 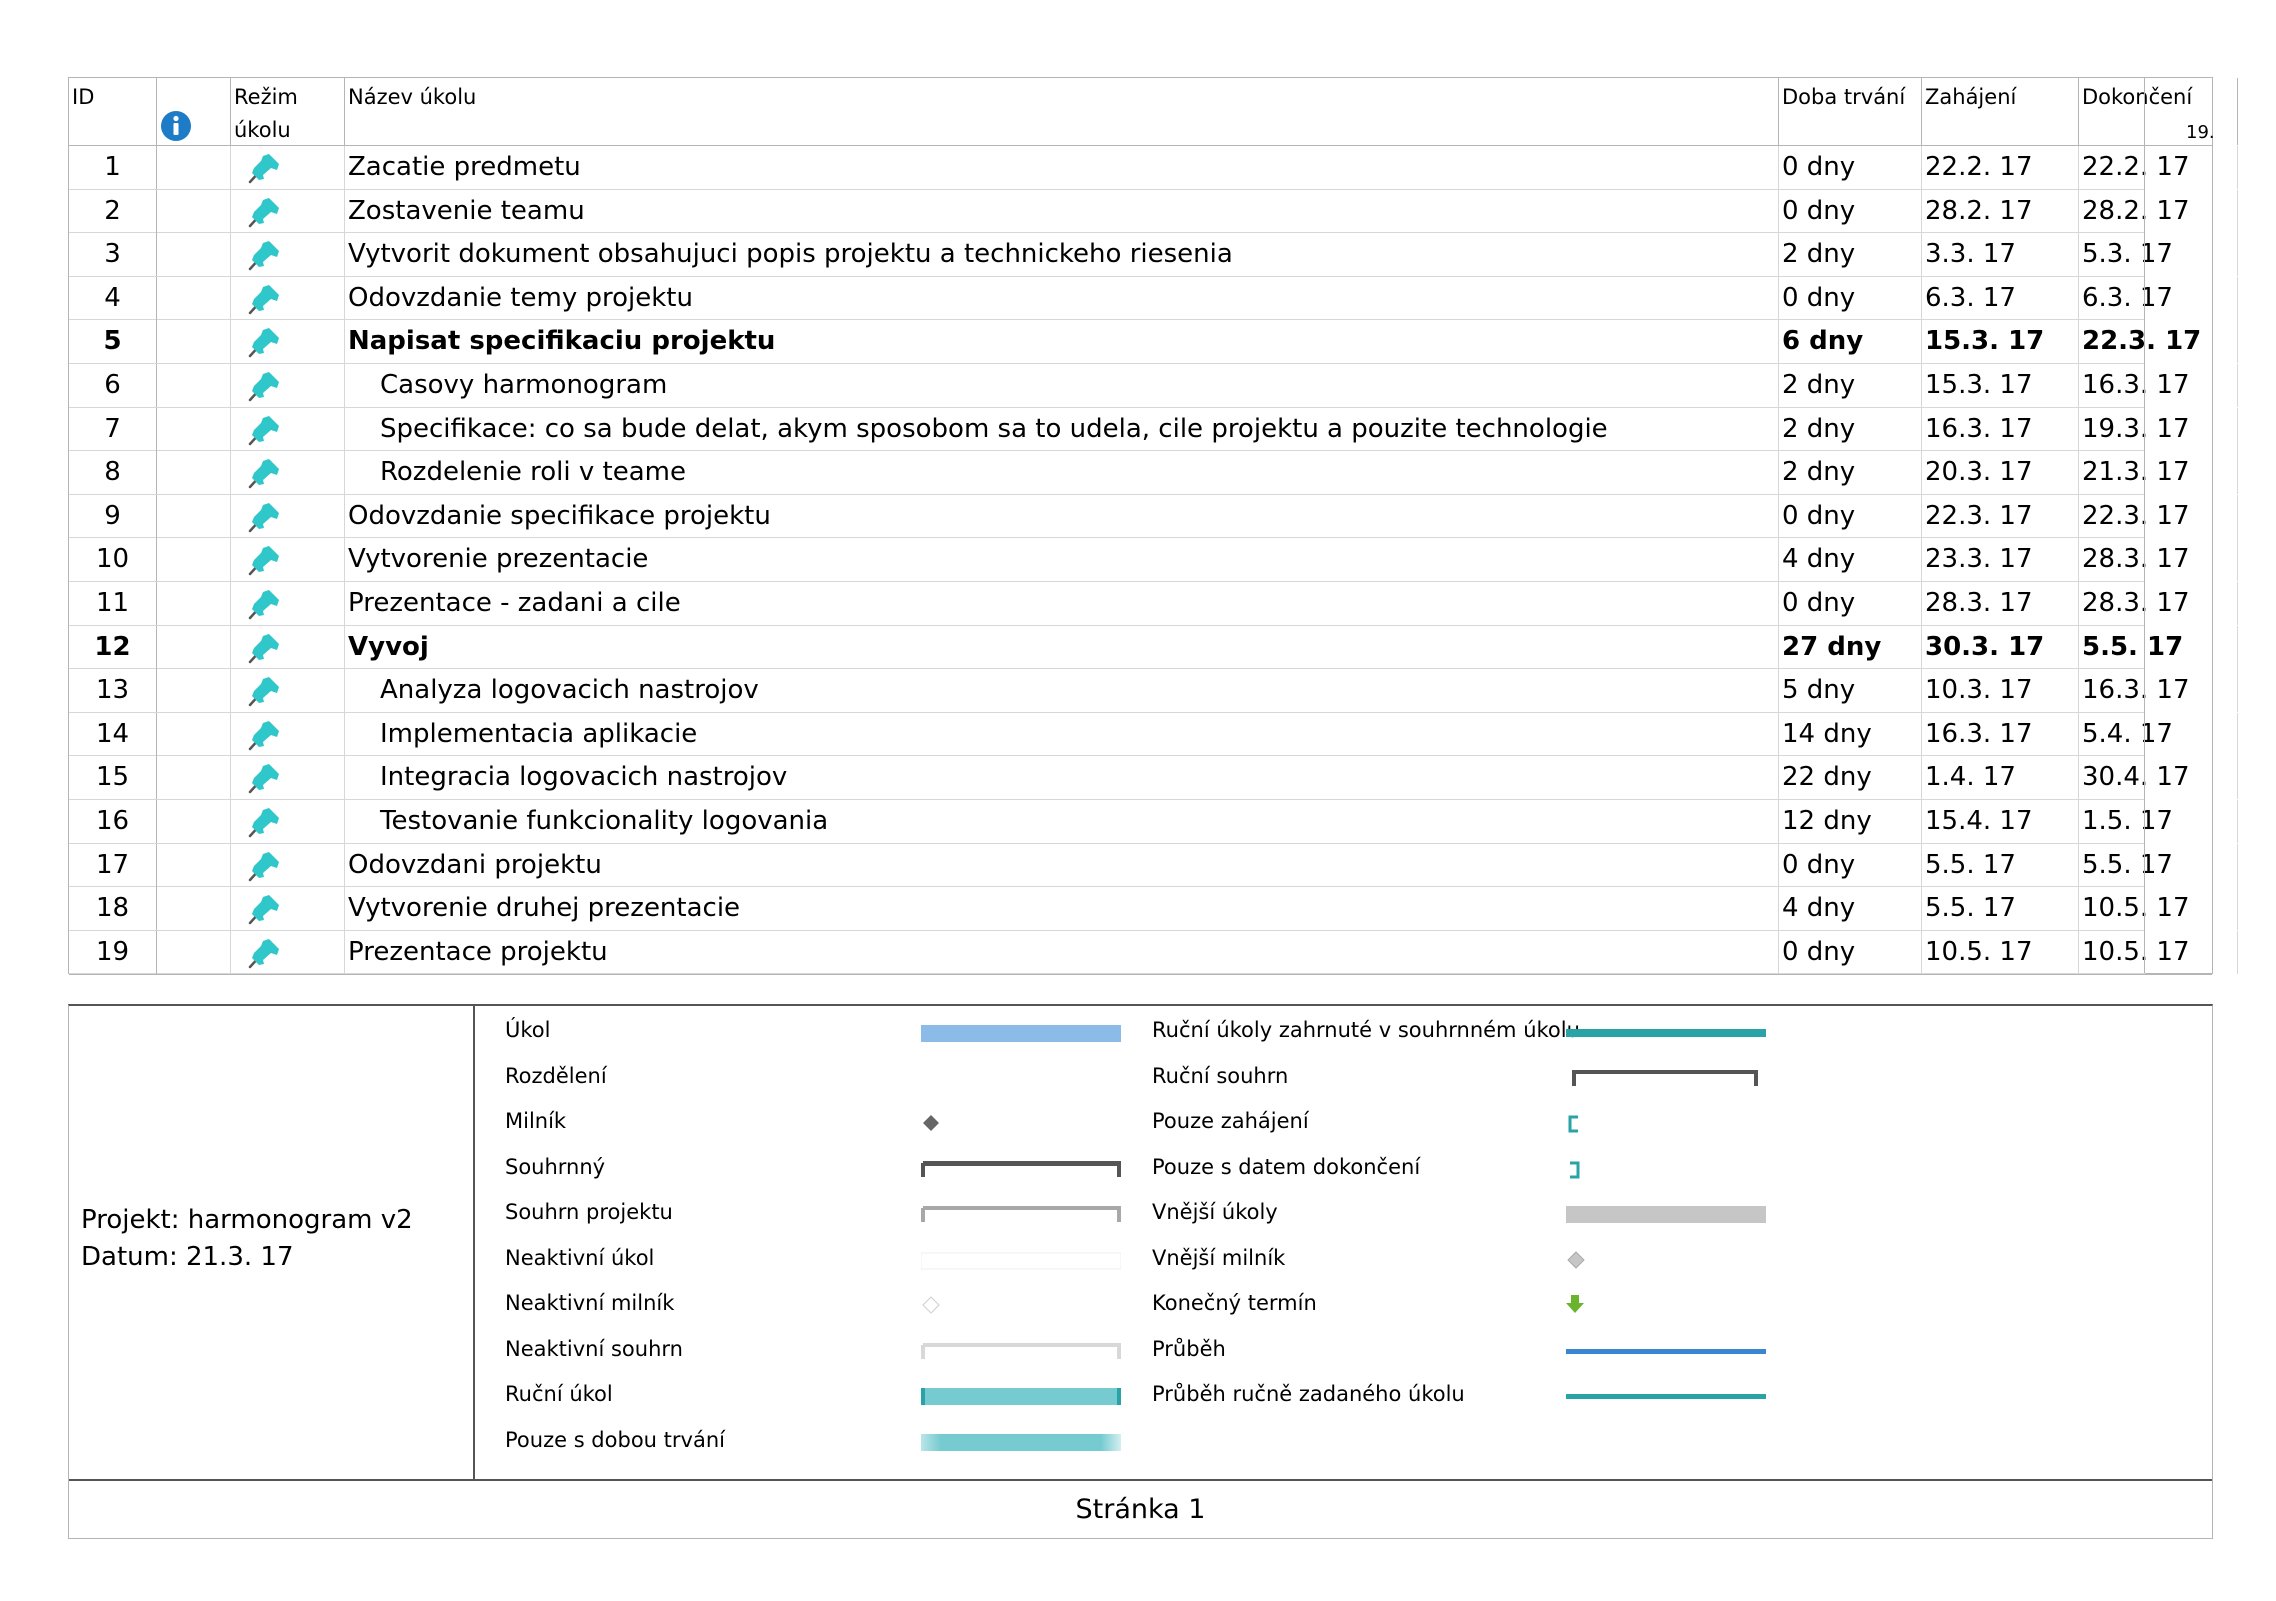 What do you see at coordinates (1062, 647) in the screenshot?
I see `task-name: Vyvoj` at bounding box center [1062, 647].